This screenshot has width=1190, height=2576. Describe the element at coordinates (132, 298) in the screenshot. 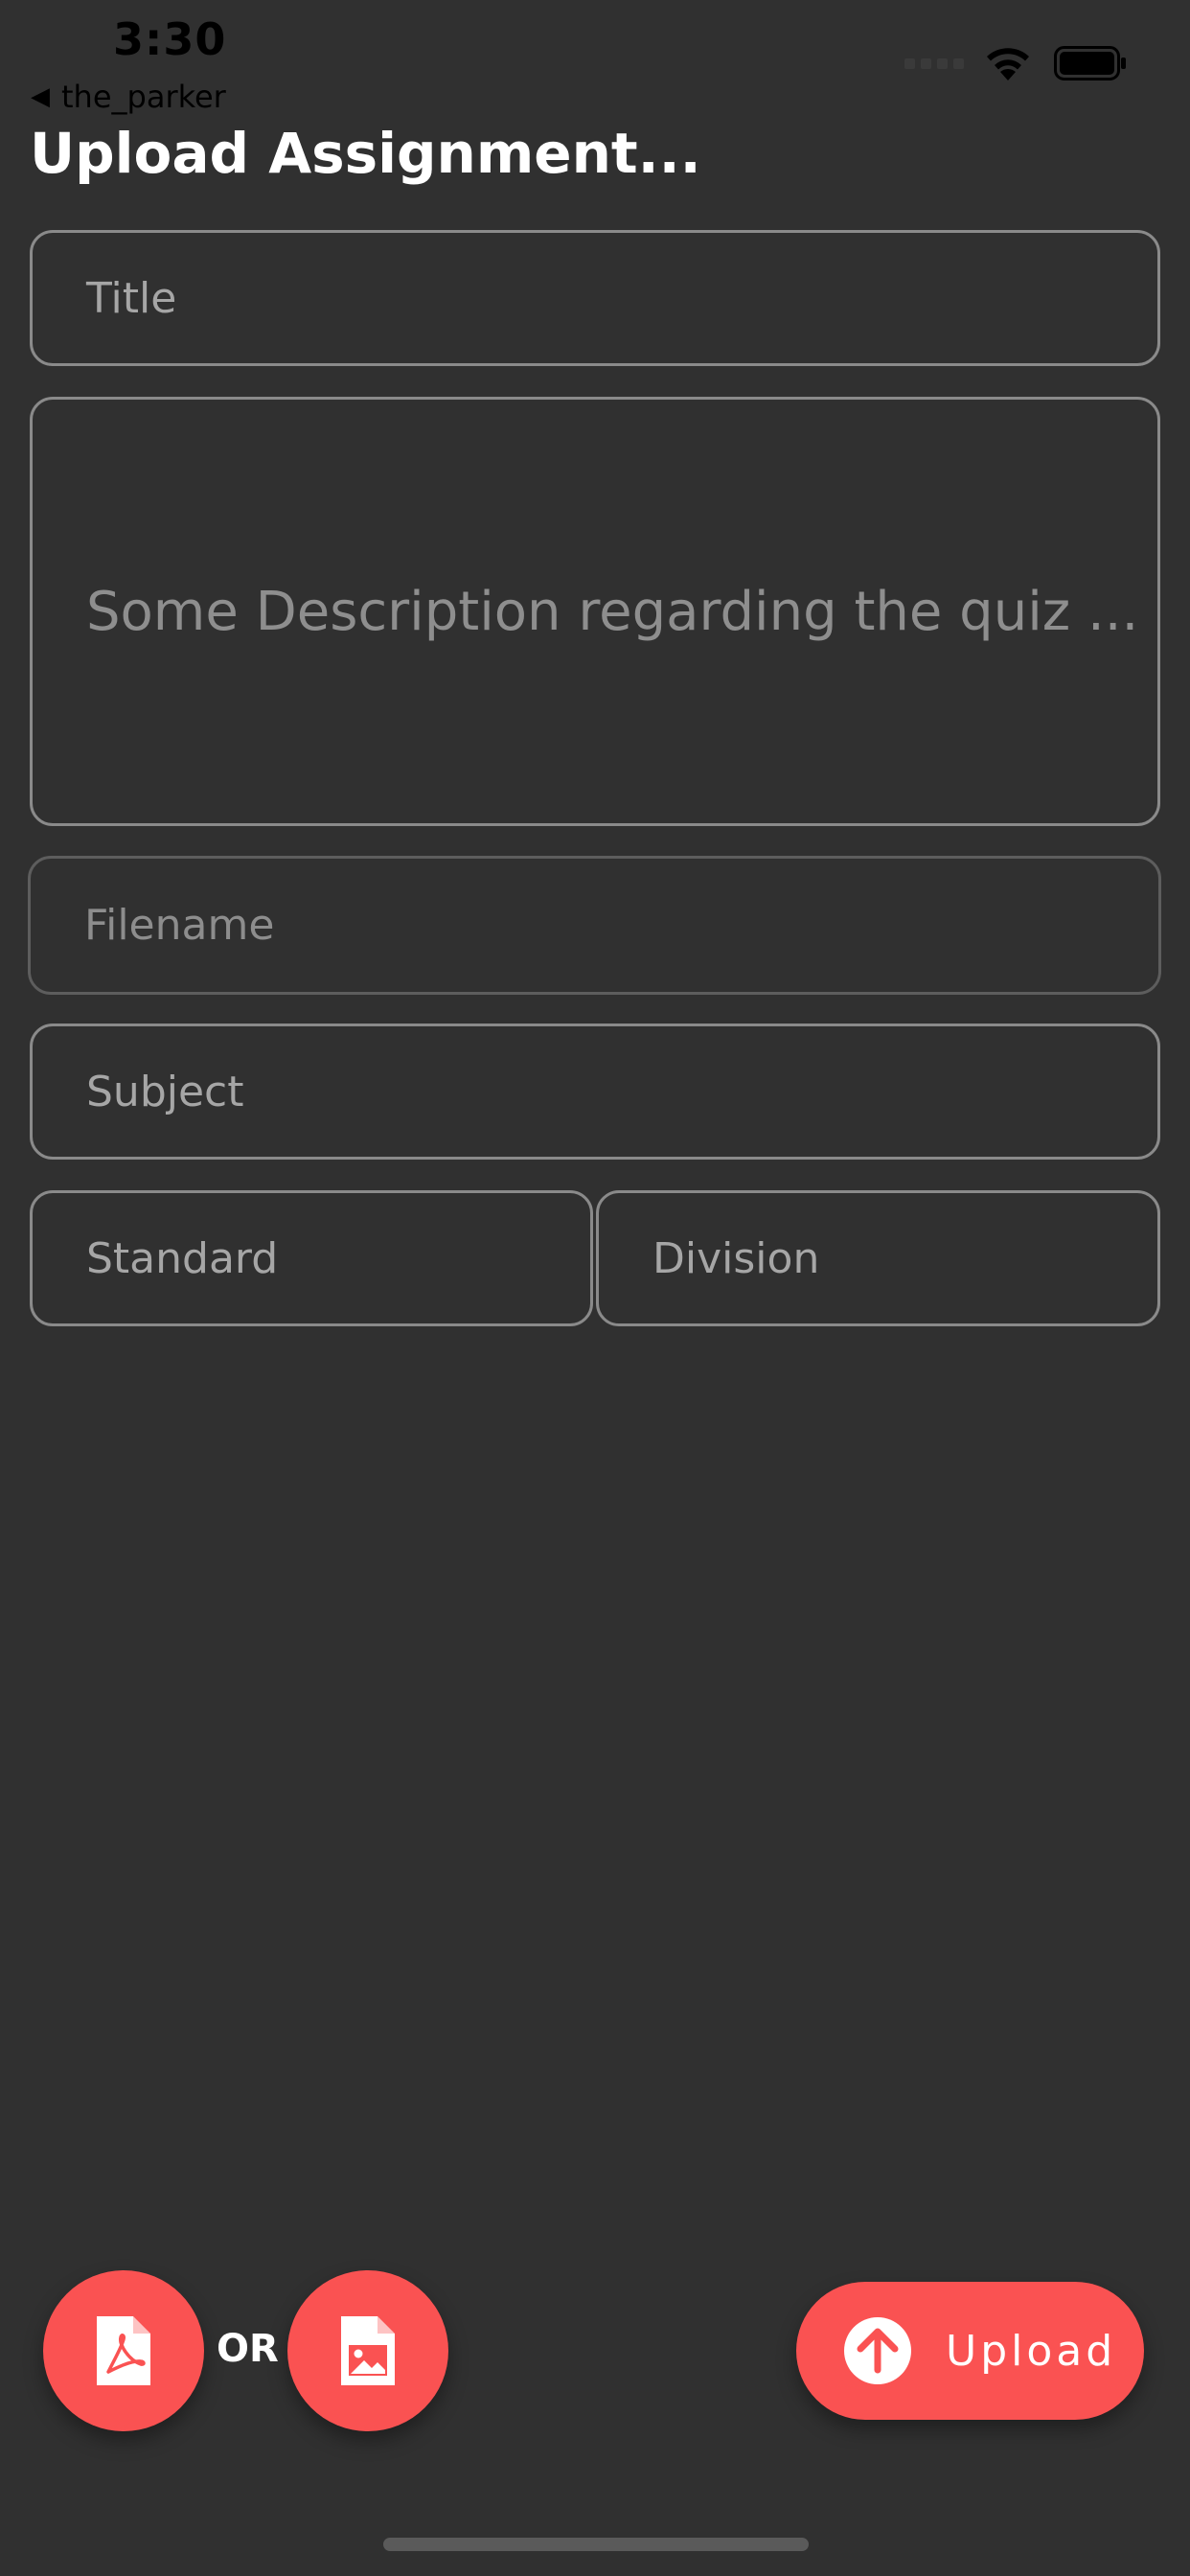

I see `title-placeholder: Title` at that location.